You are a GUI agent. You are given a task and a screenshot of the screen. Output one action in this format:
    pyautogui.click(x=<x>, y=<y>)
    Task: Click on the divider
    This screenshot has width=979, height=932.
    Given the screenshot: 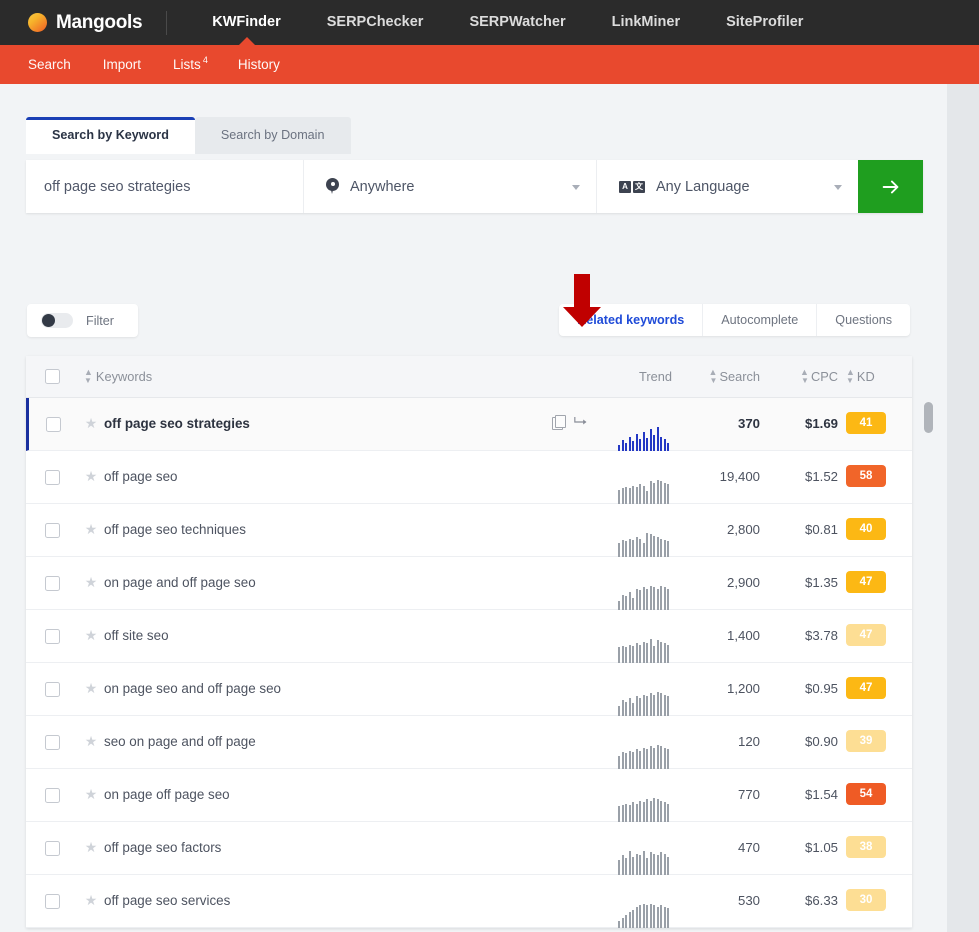 What is the action you would take?
    pyautogui.click(x=167, y=22)
    